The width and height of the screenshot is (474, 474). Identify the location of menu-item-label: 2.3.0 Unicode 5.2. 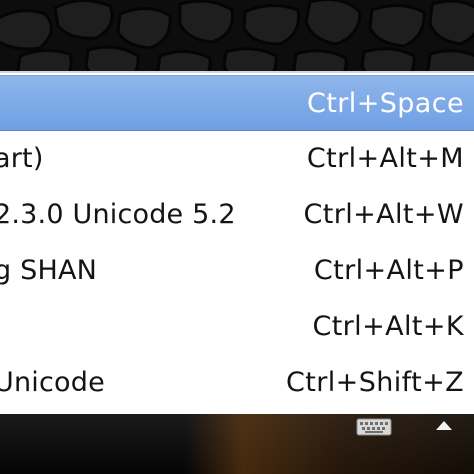
(118, 214).